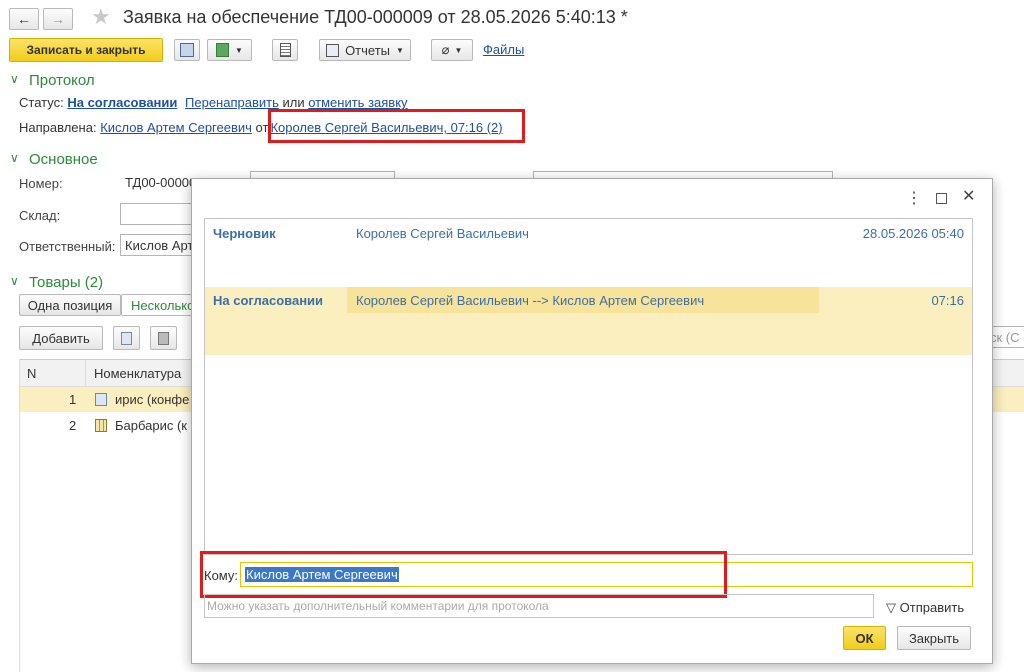 Image resolution: width=1024 pixels, height=672 pixels. Describe the element at coordinates (968, 196) in the screenshot. I see `close-icon: ✕` at that location.